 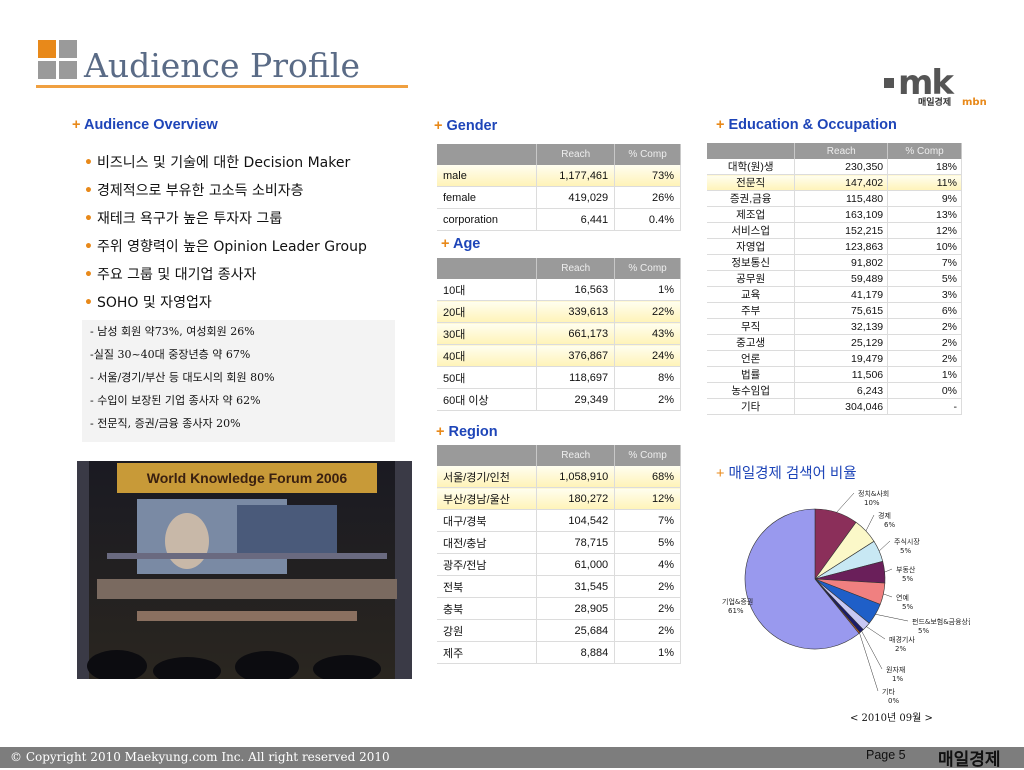 I want to click on table-row: 60대 이상 29,349 2%, so click(x=559, y=399).